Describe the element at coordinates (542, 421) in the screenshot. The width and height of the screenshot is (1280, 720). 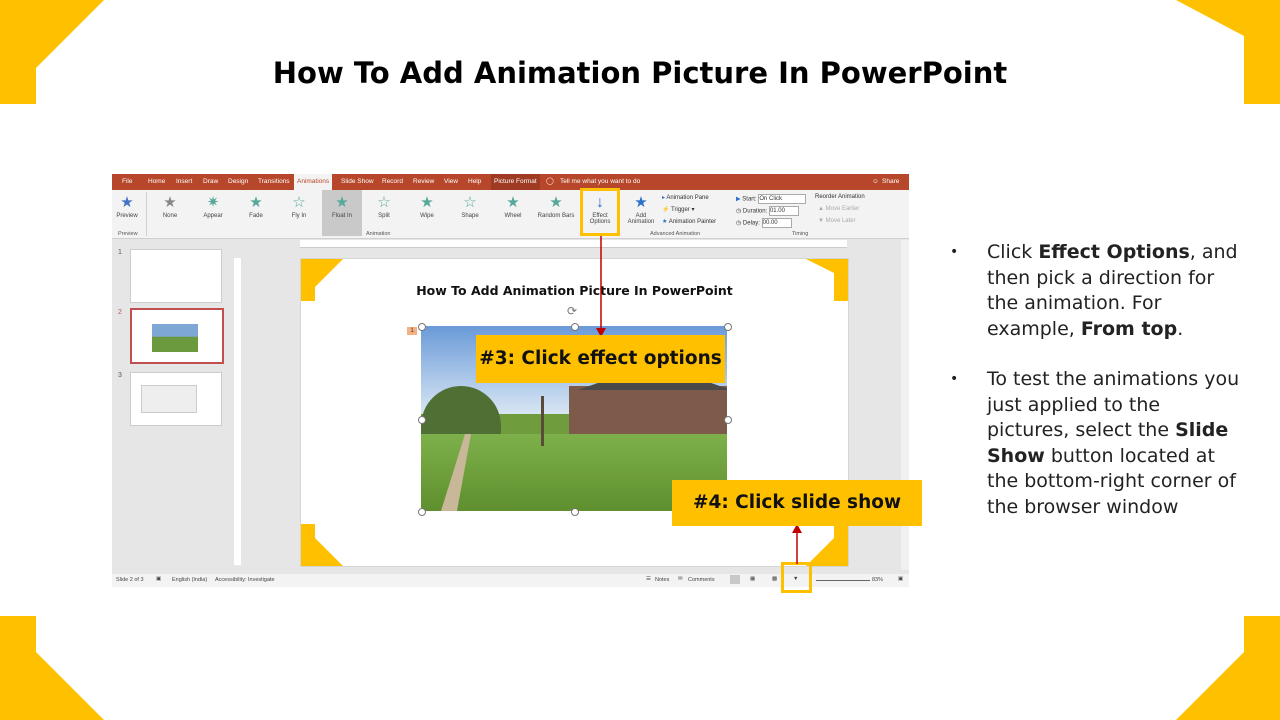
I see `tree-trunk` at that location.